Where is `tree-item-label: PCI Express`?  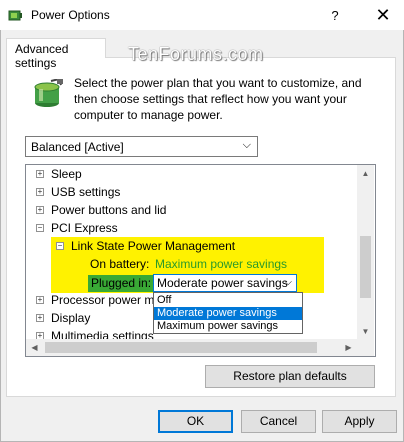 tree-item-label: PCI Express is located at coordinates (84, 228).